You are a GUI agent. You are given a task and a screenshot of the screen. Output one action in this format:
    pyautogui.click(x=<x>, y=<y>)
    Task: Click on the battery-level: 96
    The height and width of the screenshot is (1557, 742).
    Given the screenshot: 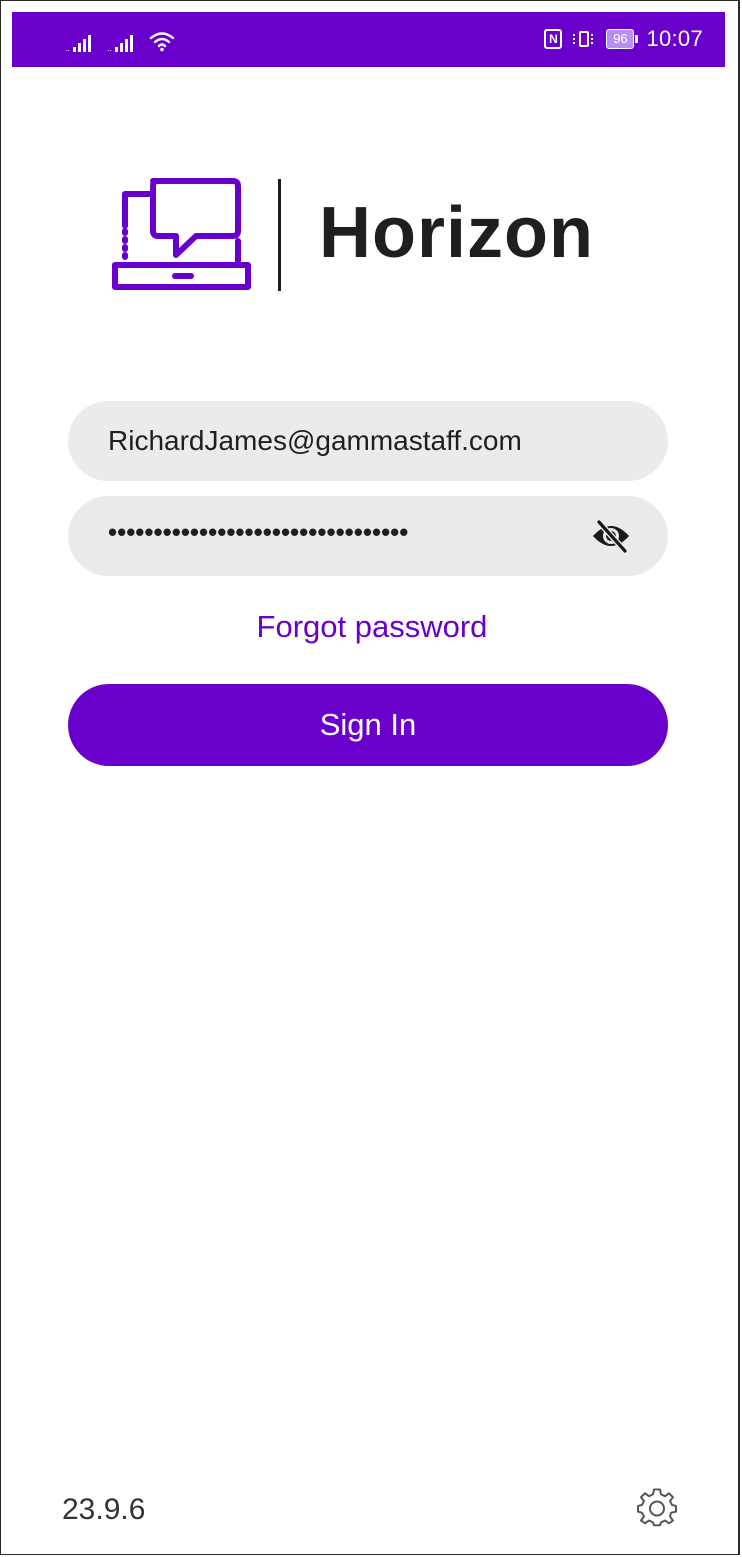 What is the action you would take?
    pyautogui.click(x=620, y=39)
    